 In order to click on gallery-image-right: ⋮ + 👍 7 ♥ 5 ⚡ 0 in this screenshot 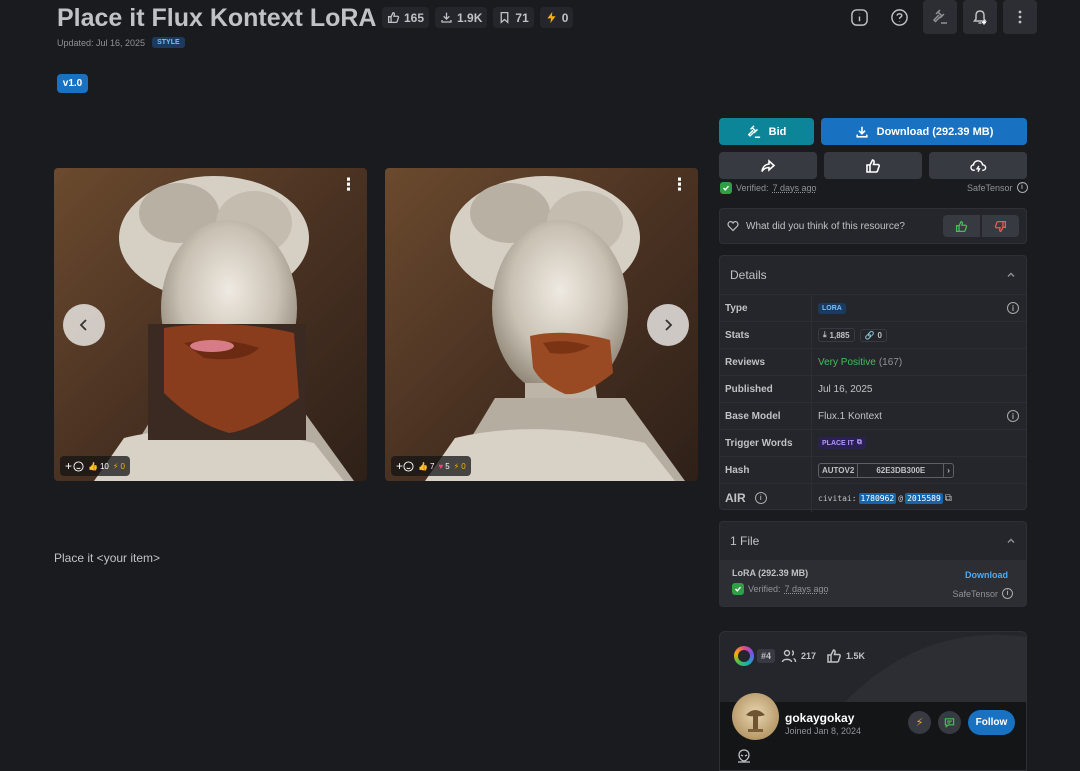, I will do `click(541, 324)`.